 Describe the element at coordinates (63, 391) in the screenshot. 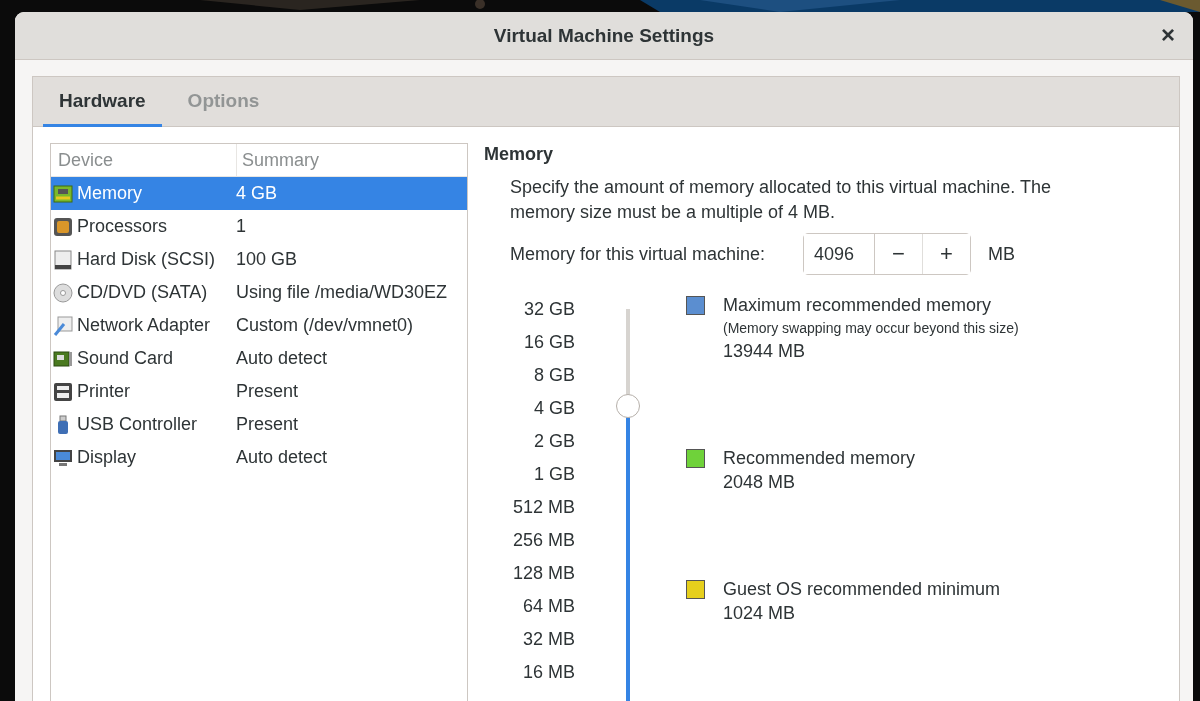

I see `printer-icon` at that location.